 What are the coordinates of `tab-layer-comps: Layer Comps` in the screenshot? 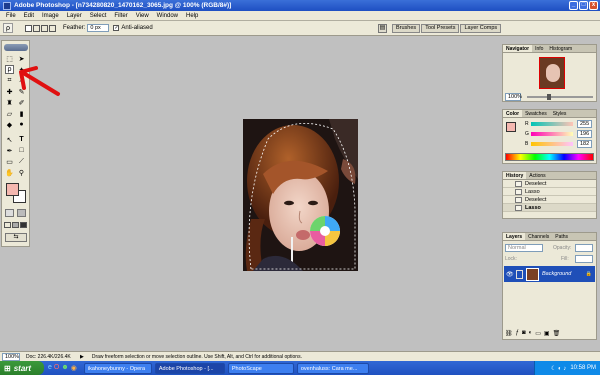 It's located at (481, 28).